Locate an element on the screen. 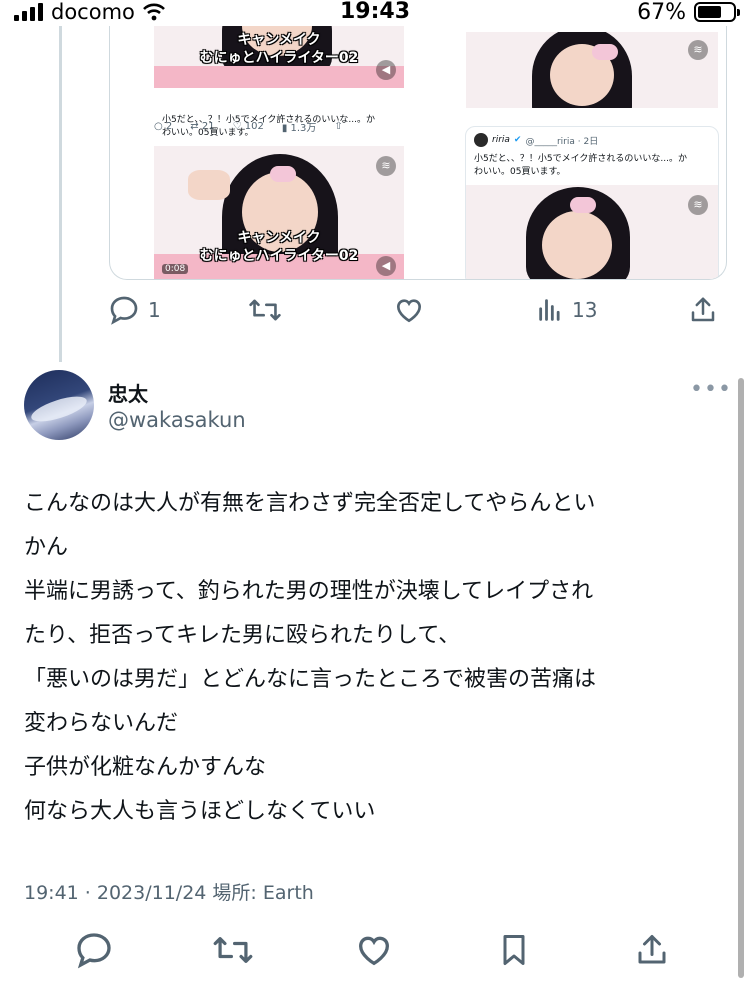  status-bar-right: 67% is located at coordinates (688, 12).